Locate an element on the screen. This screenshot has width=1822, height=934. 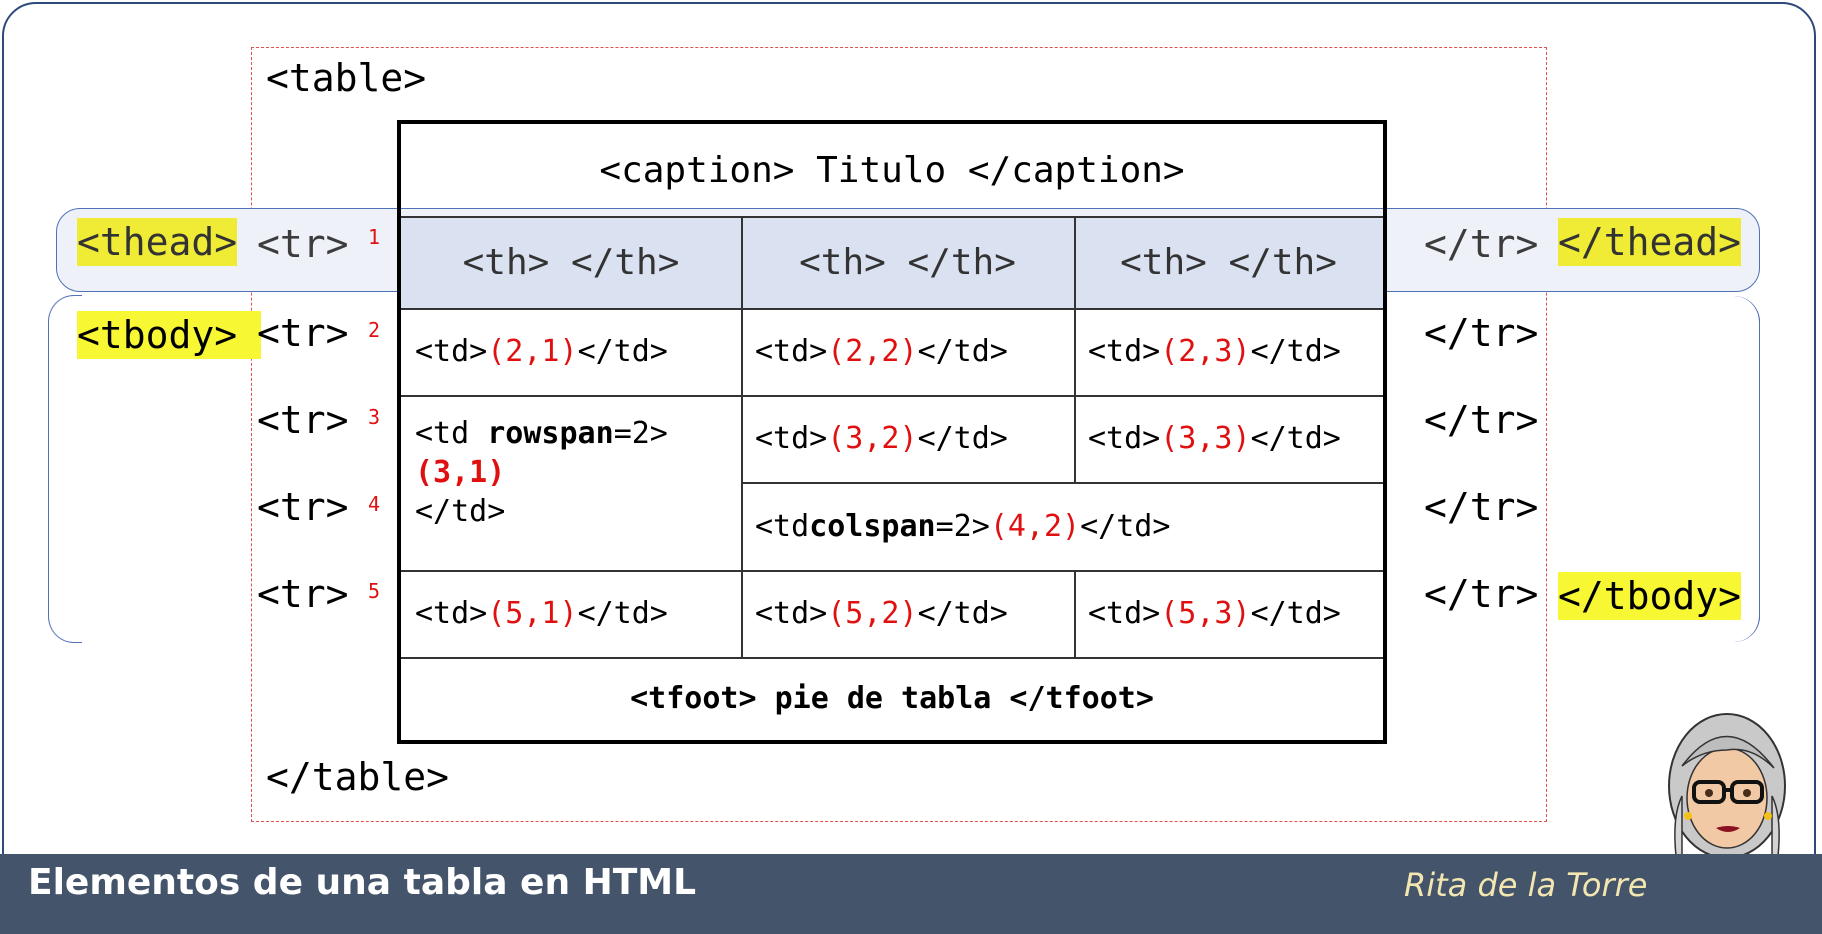
th-cell-3: <th> </th> is located at coordinates (1228, 262).